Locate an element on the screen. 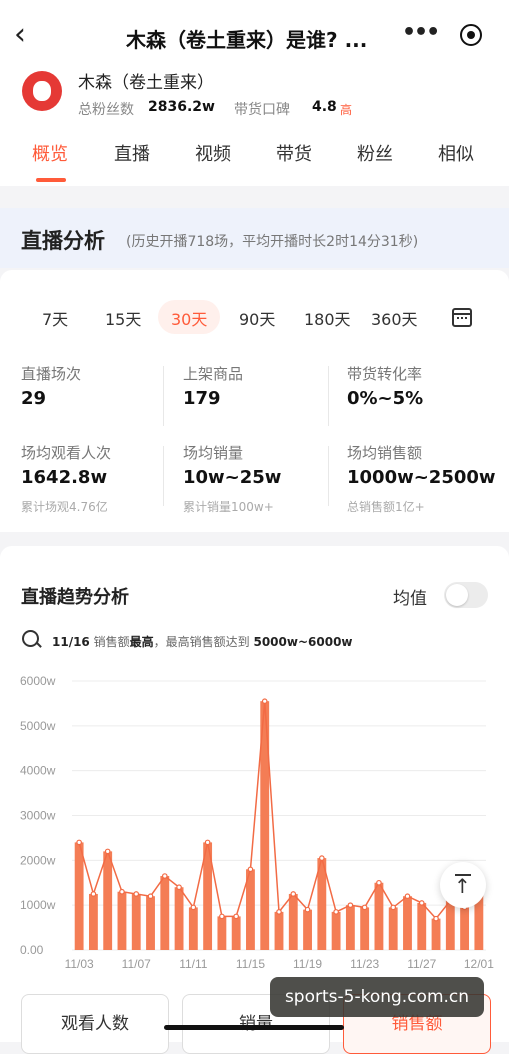 The width and height of the screenshot is (509, 1054). range-30d: 30天 is located at coordinates (189, 318).